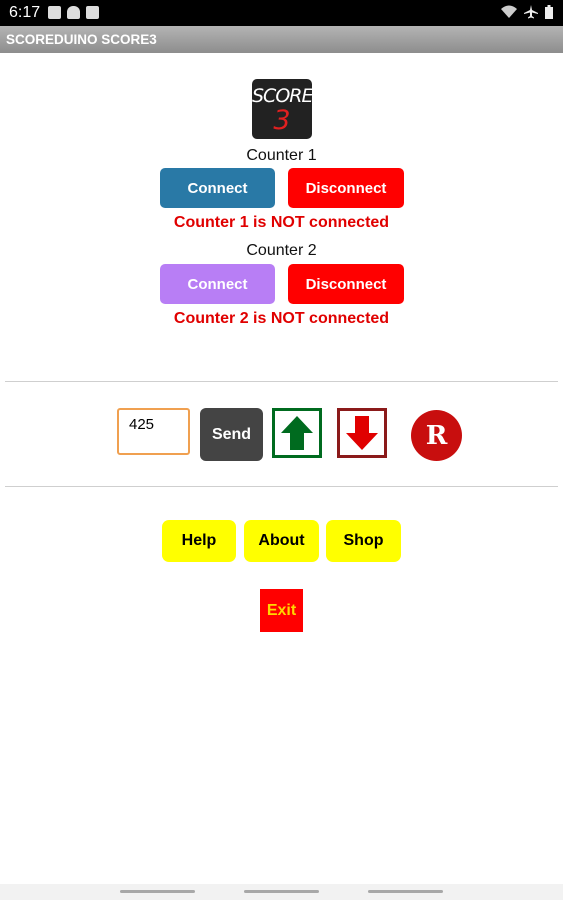 The height and width of the screenshot is (900, 563). I want to click on system-icons, so click(527, 12).